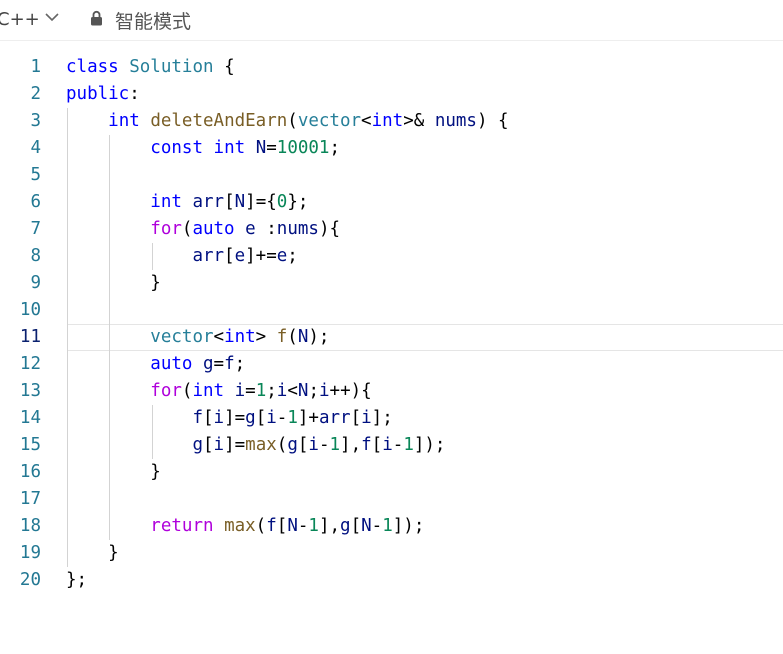 The image size is (783, 654). What do you see at coordinates (35, 256) in the screenshot?
I see `line-number: 8` at bounding box center [35, 256].